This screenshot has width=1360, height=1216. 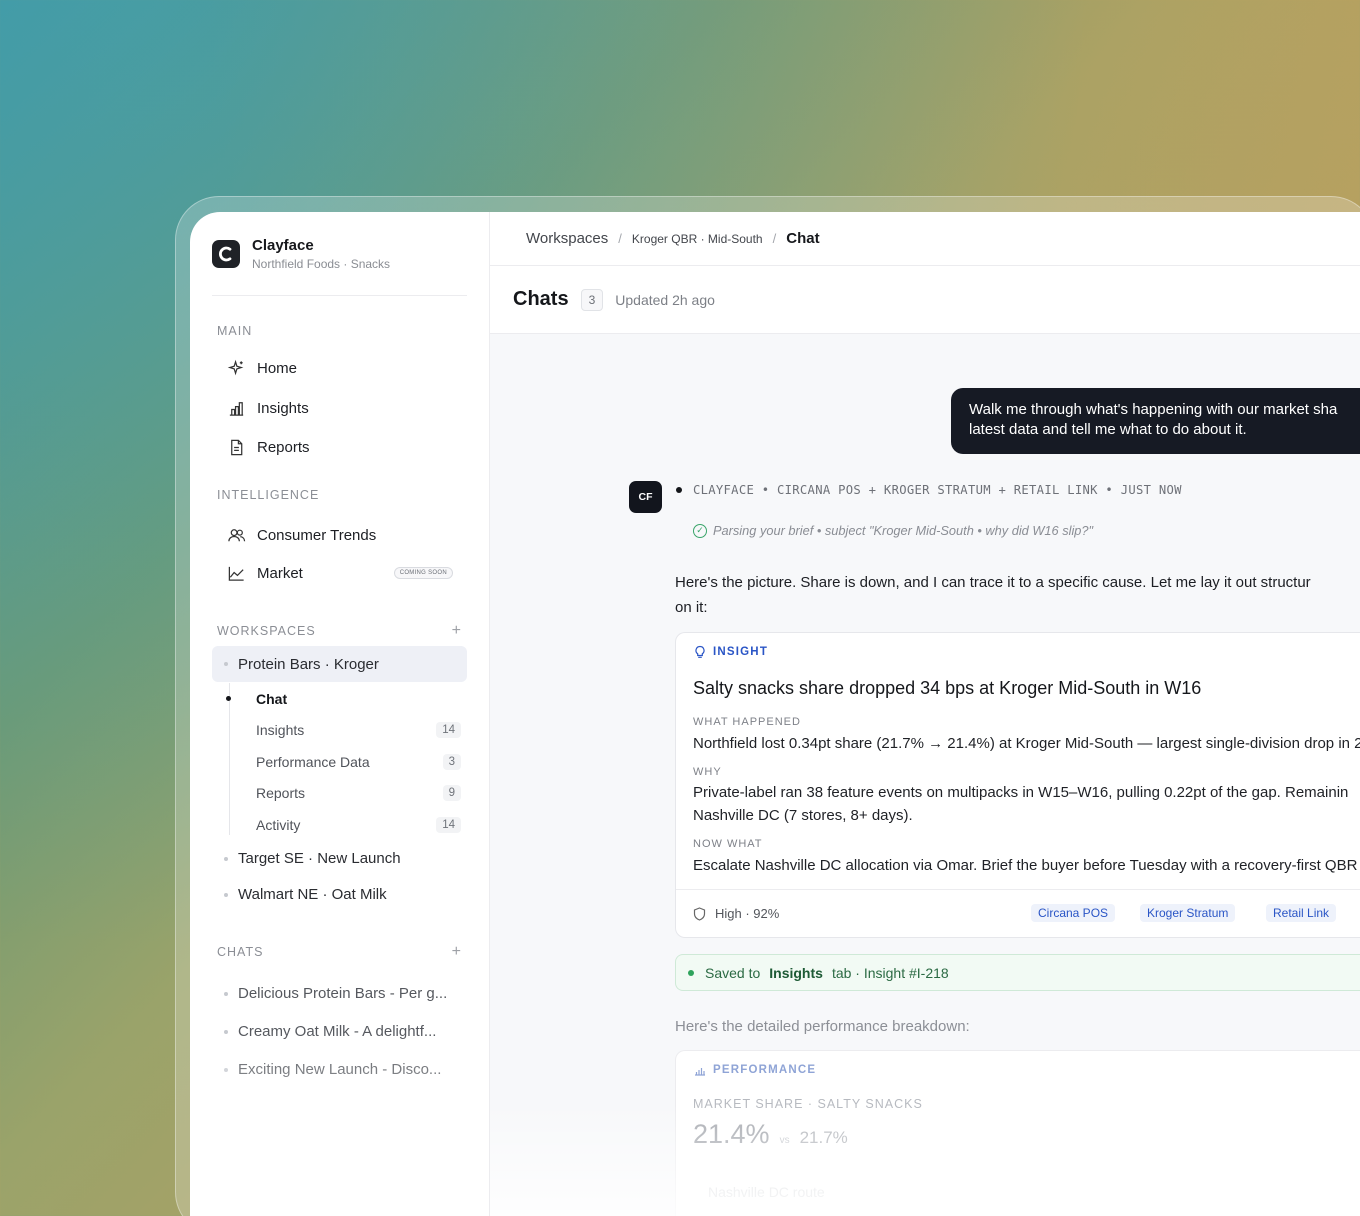 What do you see at coordinates (268, 495) in the screenshot?
I see `section-label-intelligence: INTELLIGENCE` at bounding box center [268, 495].